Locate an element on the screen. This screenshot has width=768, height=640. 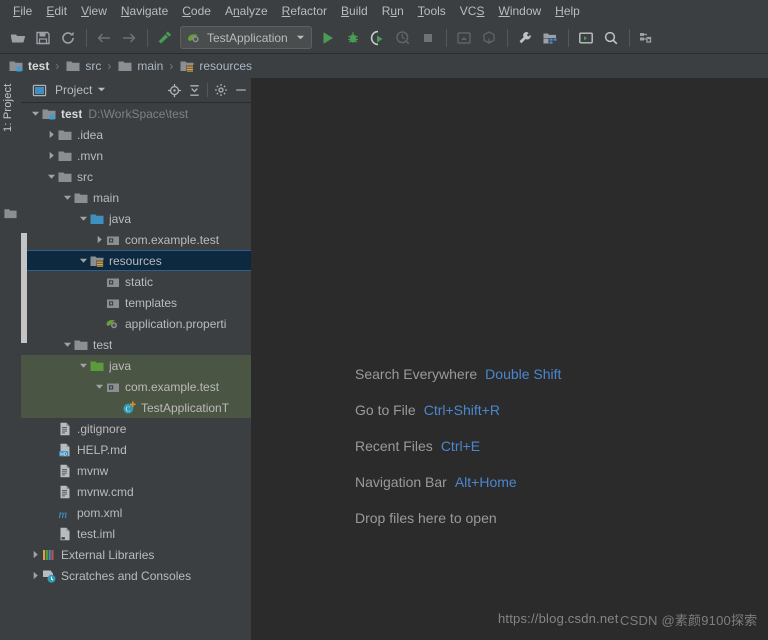
menu-item-edit: Edit is located at coordinates (56, 11).